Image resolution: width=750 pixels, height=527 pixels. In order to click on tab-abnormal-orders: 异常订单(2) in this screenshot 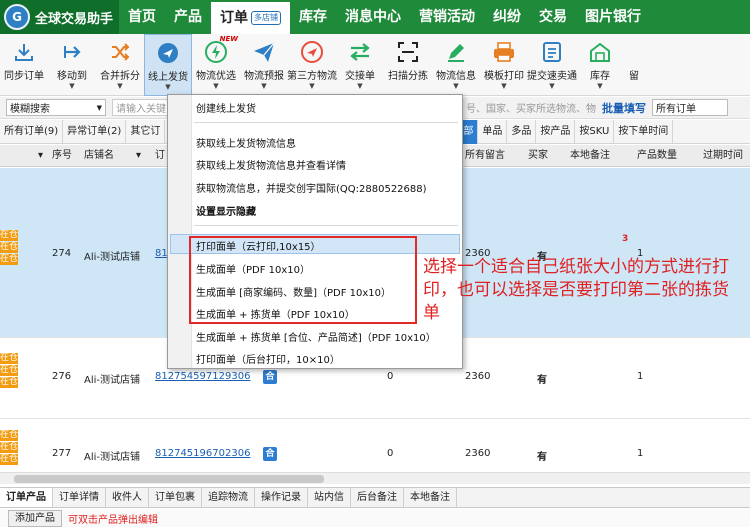, I will do `click(95, 131)`.